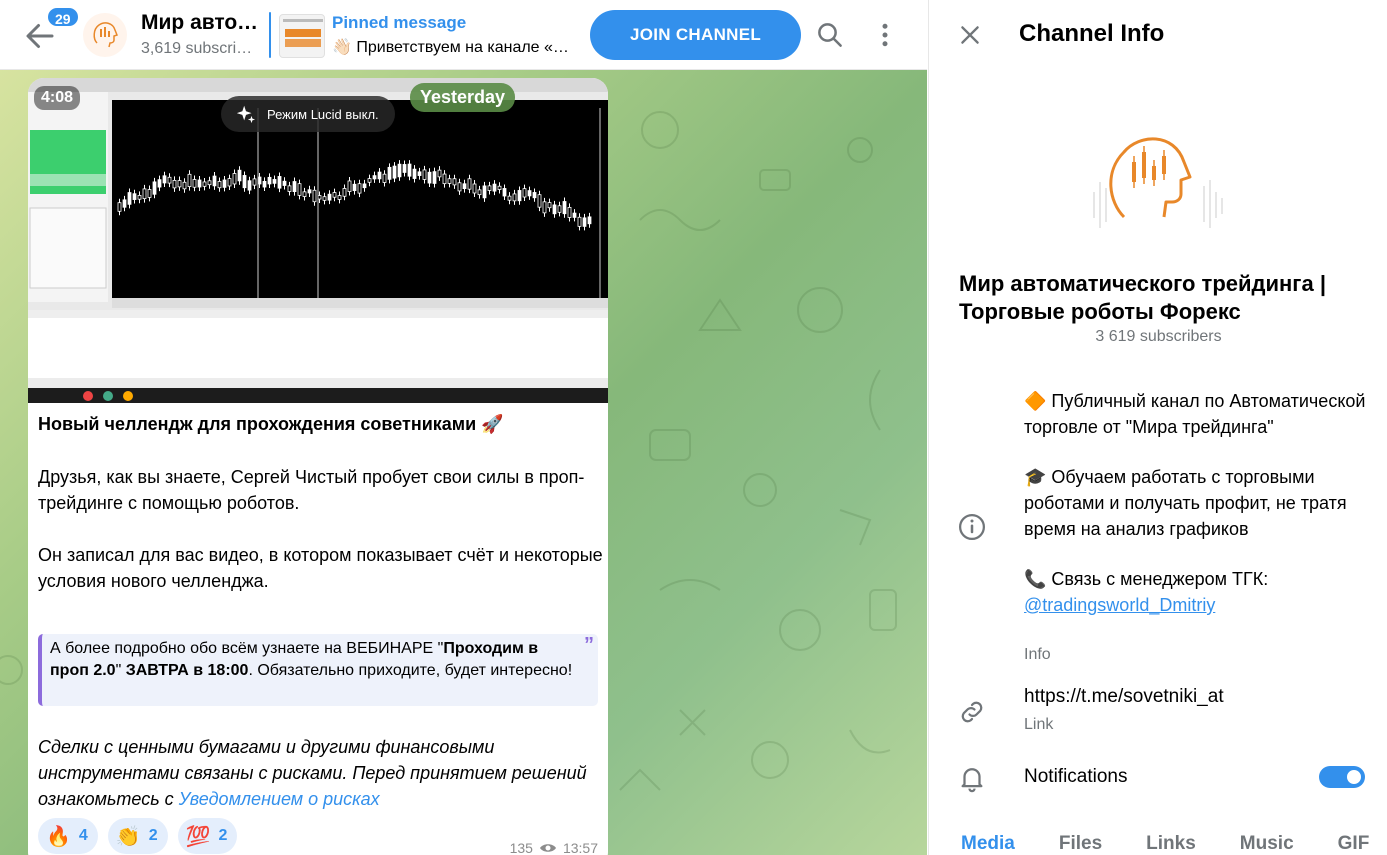  I want to click on link-icon, so click(972, 712).